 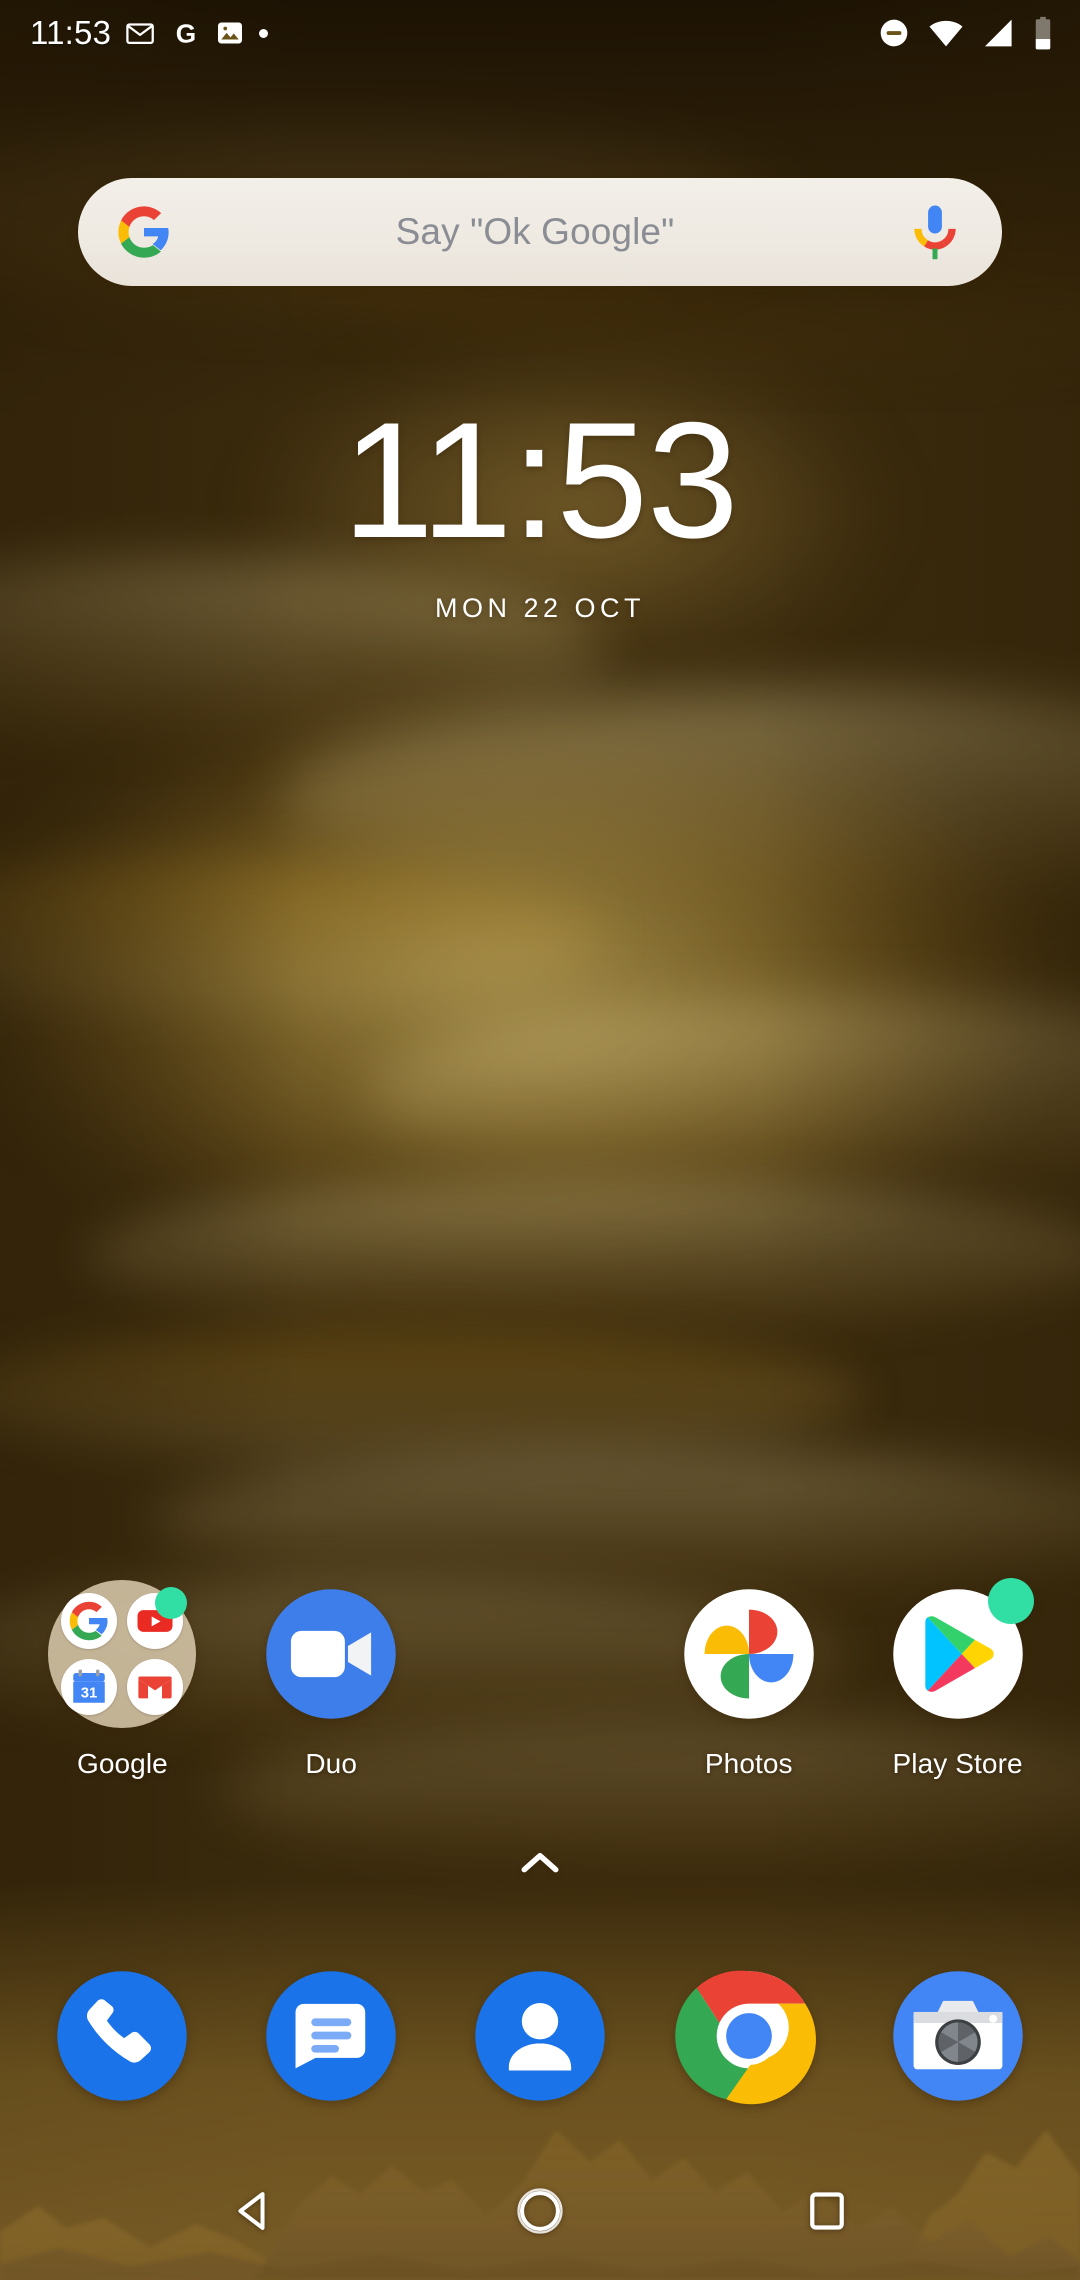 I want to click on play-store-icon, so click(x=959, y=1653).